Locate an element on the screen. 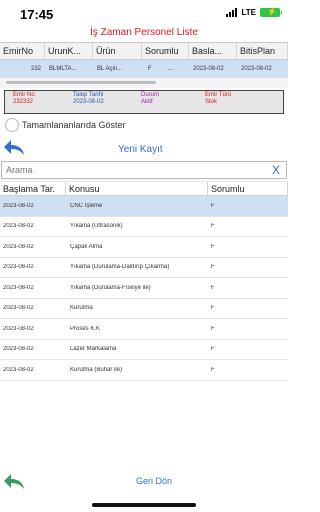  new-record-button: Yeni Kayıt is located at coordinates (140, 149).